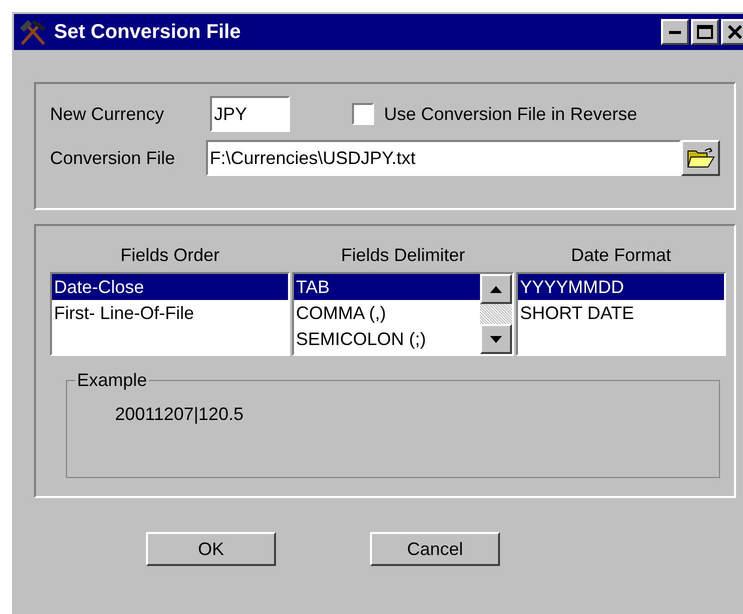 Image resolution: width=743 pixels, height=614 pixels. What do you see at coordinates (179, 414) in the screenshot?
I see `example-text: 20011207|120.5` at bounding box center [179, 414].